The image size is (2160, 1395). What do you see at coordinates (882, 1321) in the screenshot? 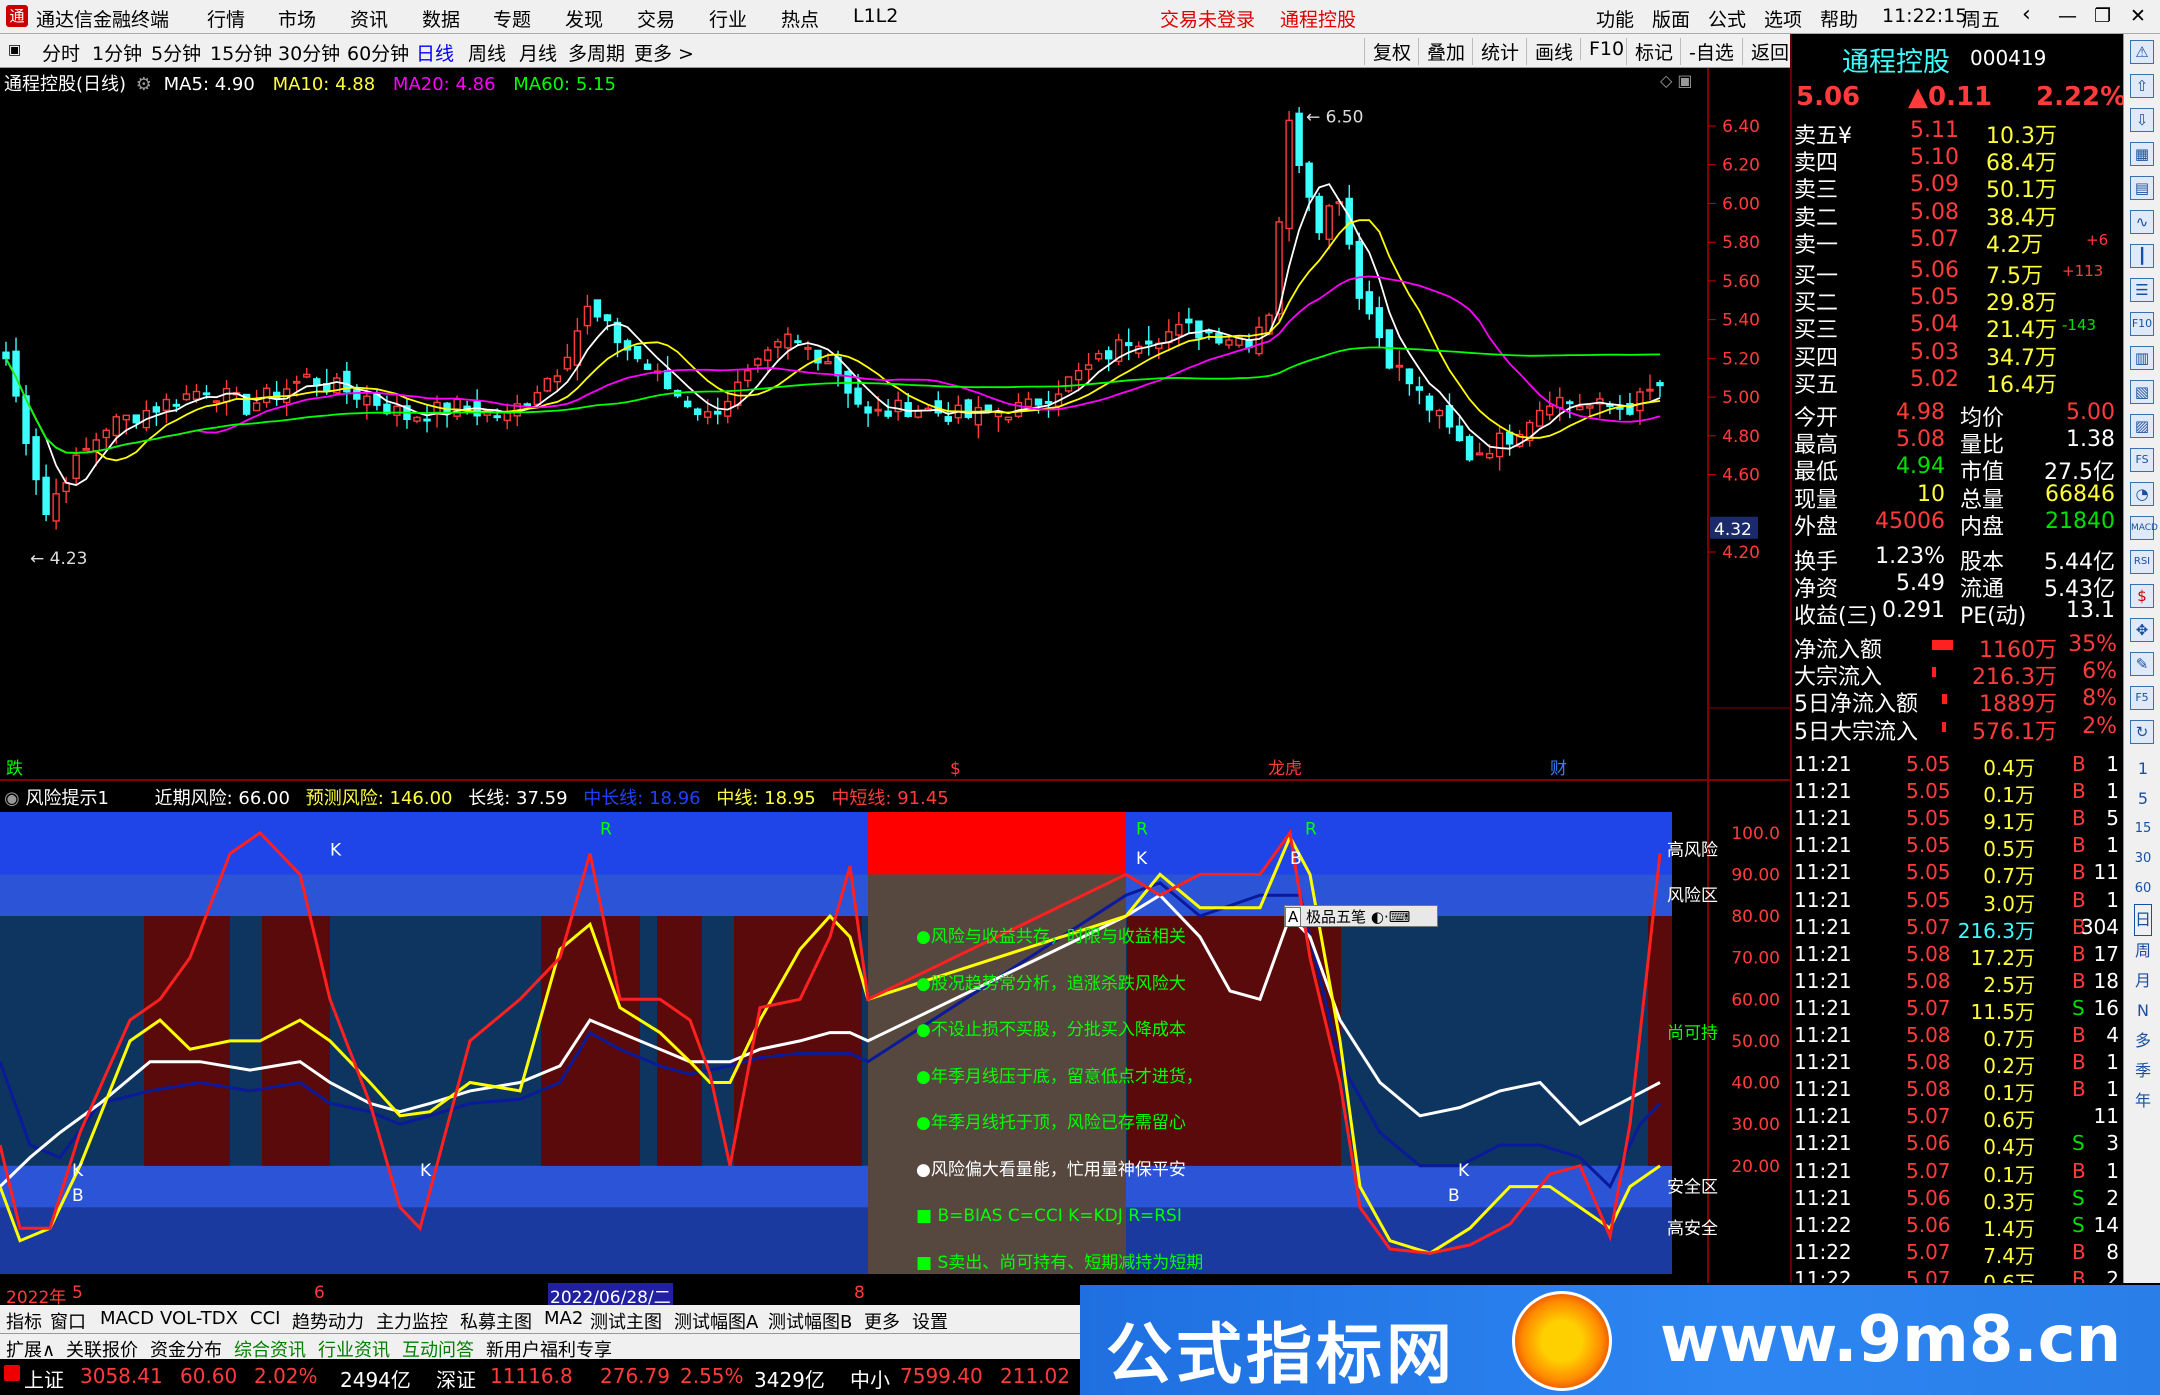
I see `ind-tab-more: 更多` at bounding box center [882, 1321].